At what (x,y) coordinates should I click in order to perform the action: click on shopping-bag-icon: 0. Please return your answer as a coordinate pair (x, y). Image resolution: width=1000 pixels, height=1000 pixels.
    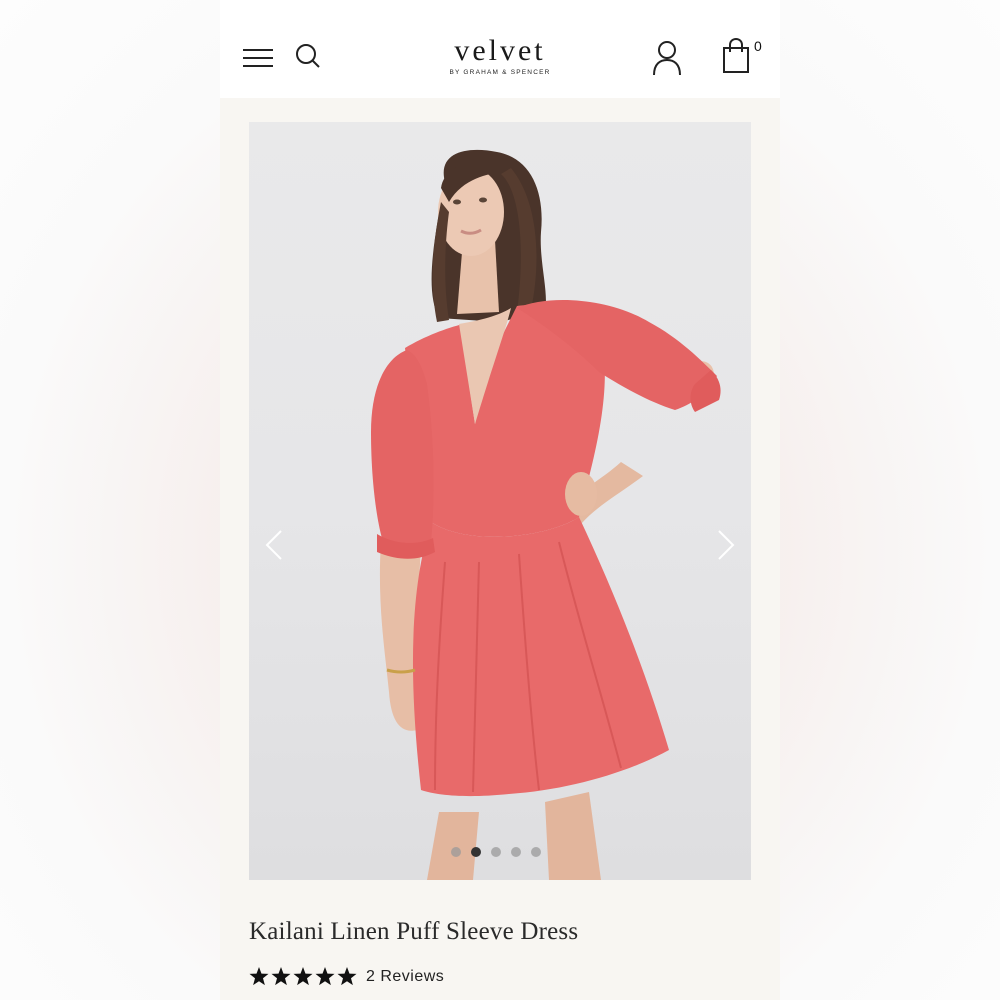
    Looking at the image, I should click on (742, 56).